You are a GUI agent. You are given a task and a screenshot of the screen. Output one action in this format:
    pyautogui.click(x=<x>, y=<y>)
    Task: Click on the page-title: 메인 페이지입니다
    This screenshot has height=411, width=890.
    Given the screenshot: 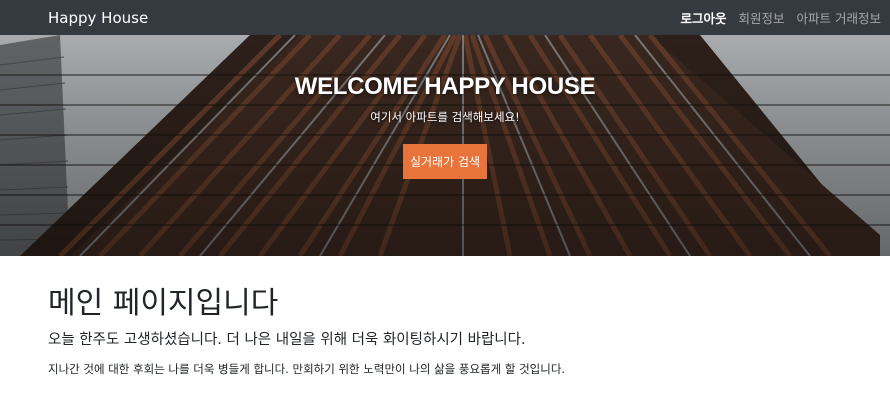 What is the action you would take?
    pyautogui.click(x=163, y=303)
    